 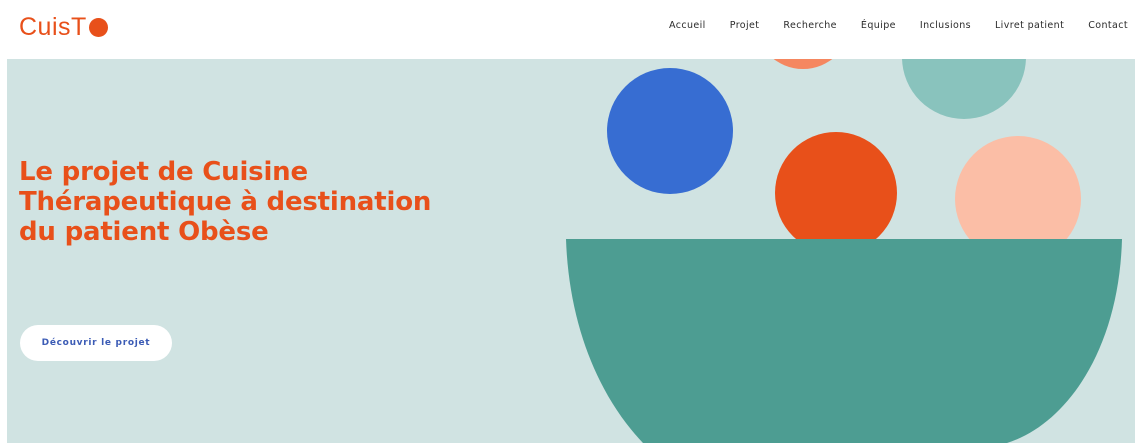 What do you see at coordinates (878, 26) in the screenshot?
I see `nav-link-equipe: Équipe` at bounding box center [878, 26].